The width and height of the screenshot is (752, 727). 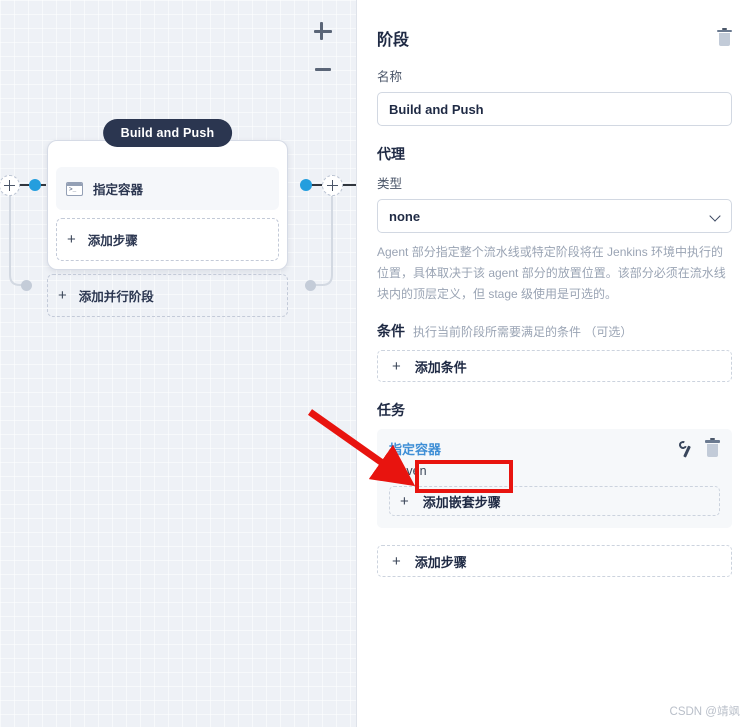 I want to click on stage-step-item: 指定容器, so click(x=167, y=188).